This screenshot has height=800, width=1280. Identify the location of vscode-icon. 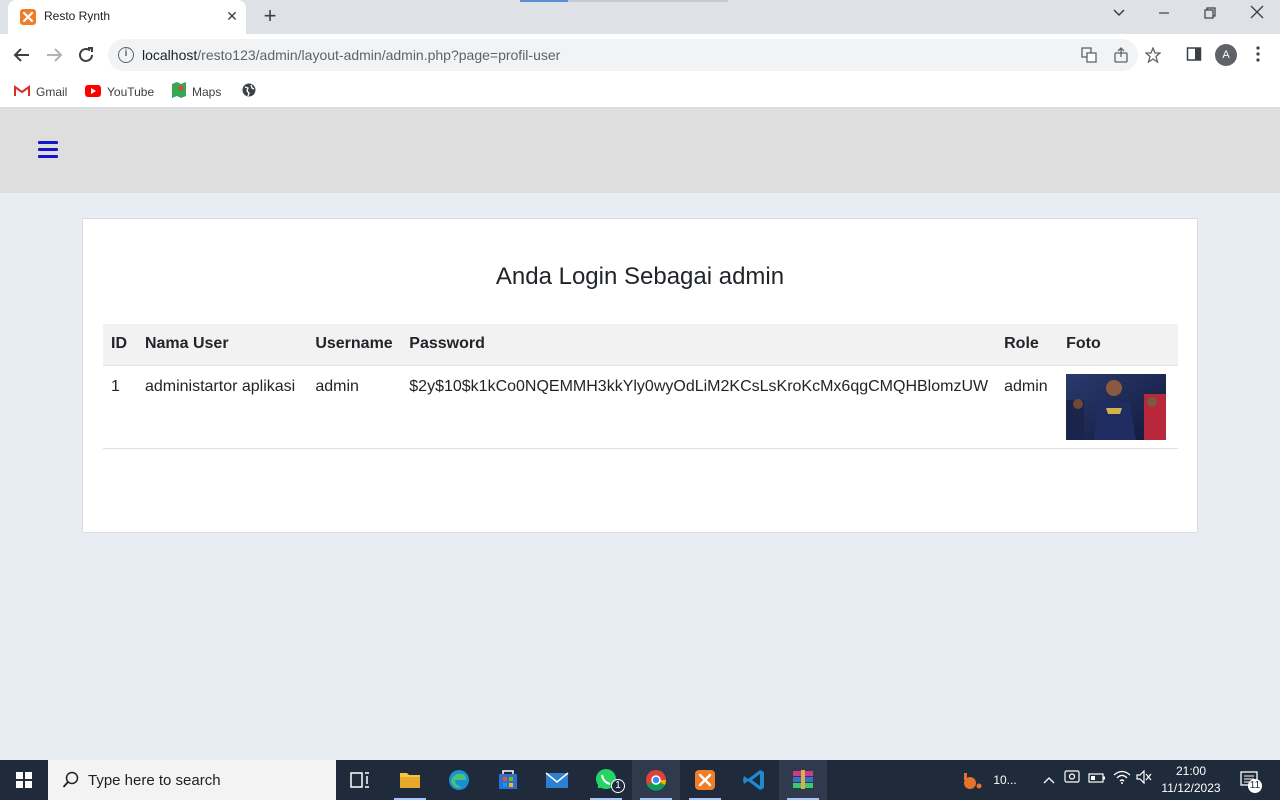
(754, 780).